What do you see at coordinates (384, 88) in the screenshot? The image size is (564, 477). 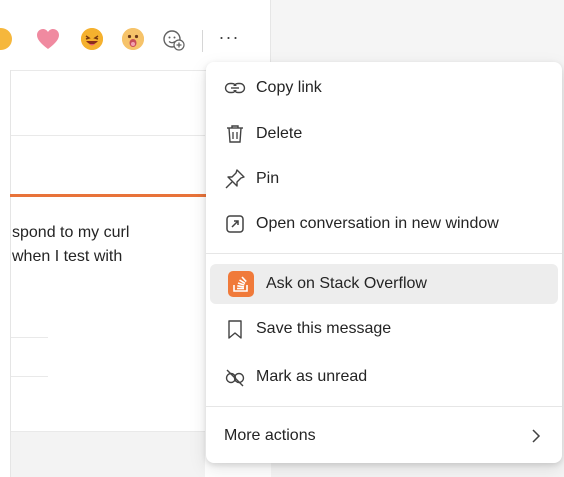 I see `menu-item-copy-link: Copy link` at bounding box center [384, 88].